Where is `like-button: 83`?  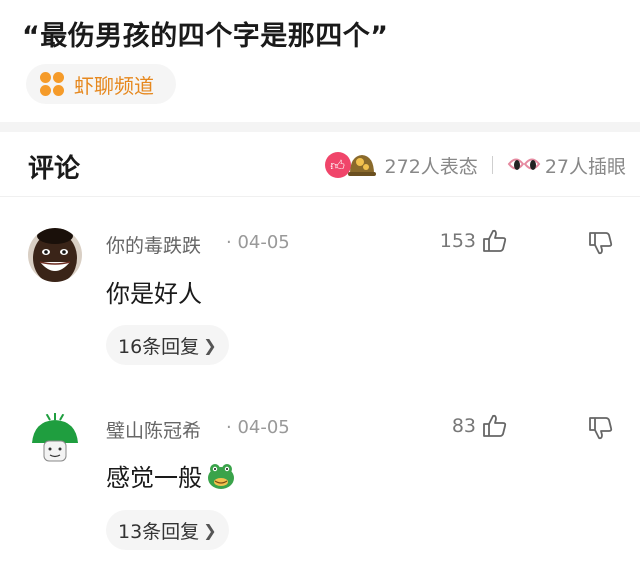
like-button: 83 is located at coordinates (480, 426).